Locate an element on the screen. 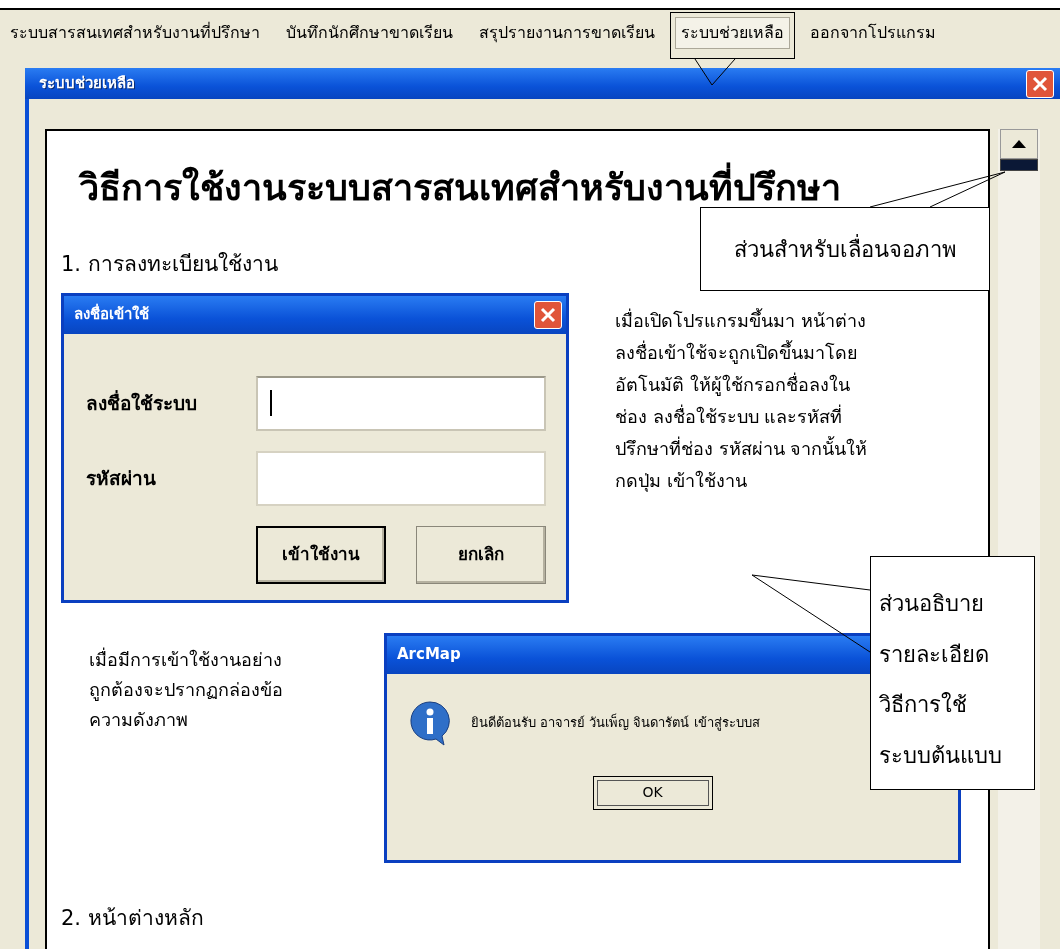  dialog-title: ArcMap is located at coordinates (429, 655).